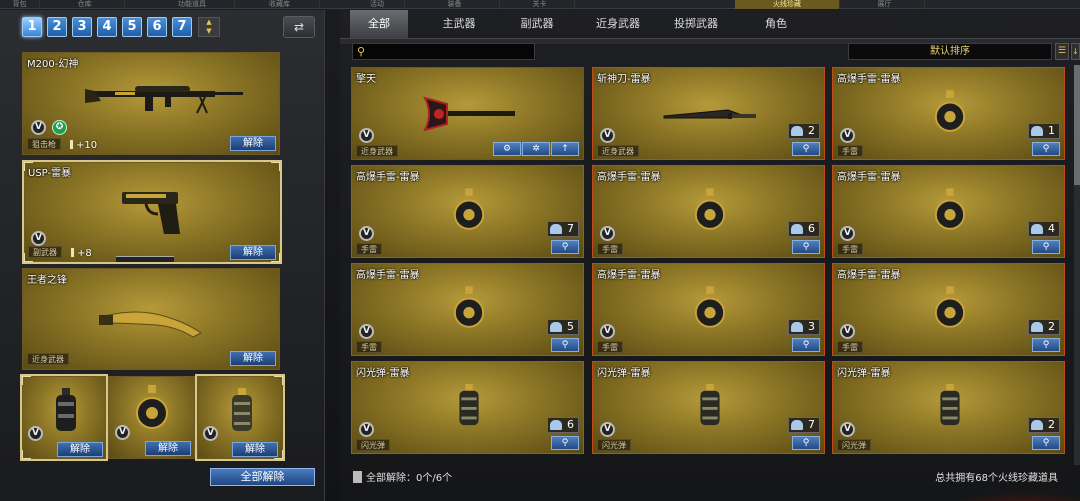  I want to click on item-count: 6, so click(563, 425).